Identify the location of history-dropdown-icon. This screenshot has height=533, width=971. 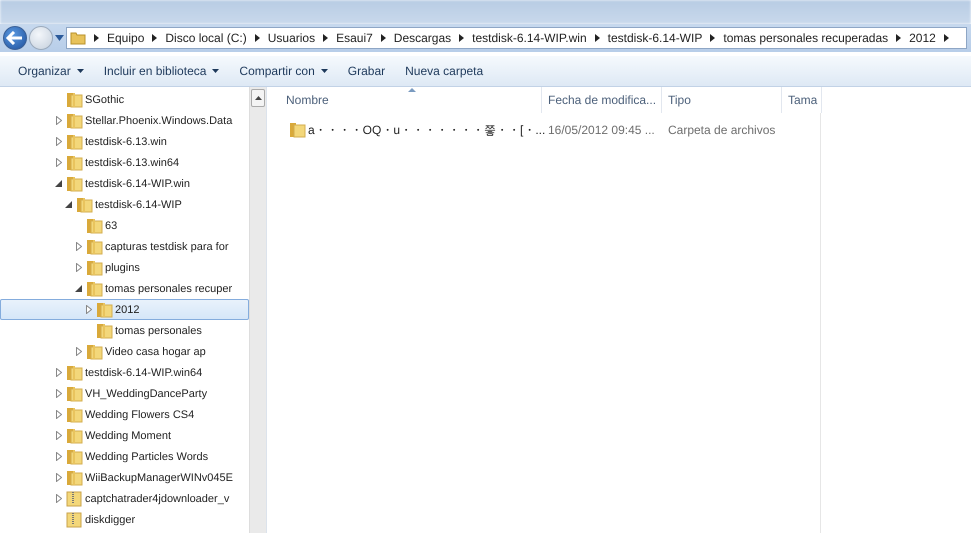
(59, 38).